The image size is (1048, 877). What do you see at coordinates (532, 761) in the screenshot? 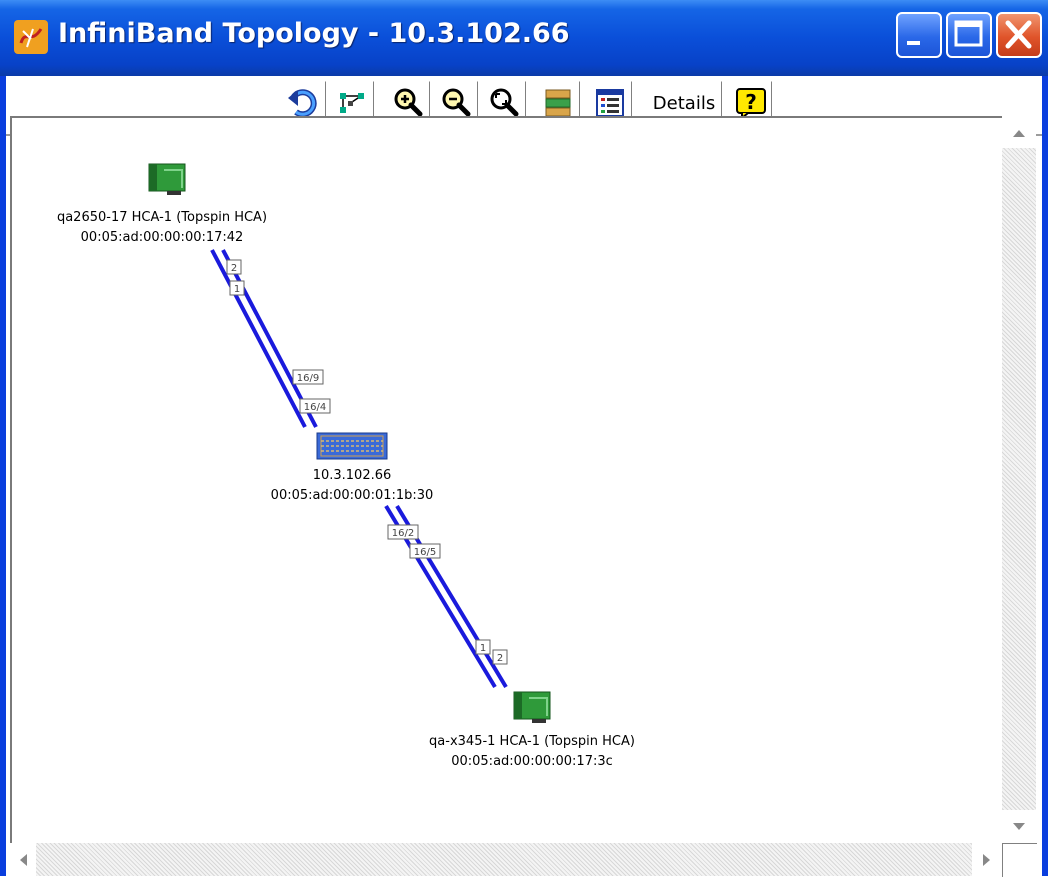
I see `node-guid: 00:05:ad:00:00:00:17:3c` at bounding box center [532, 761].